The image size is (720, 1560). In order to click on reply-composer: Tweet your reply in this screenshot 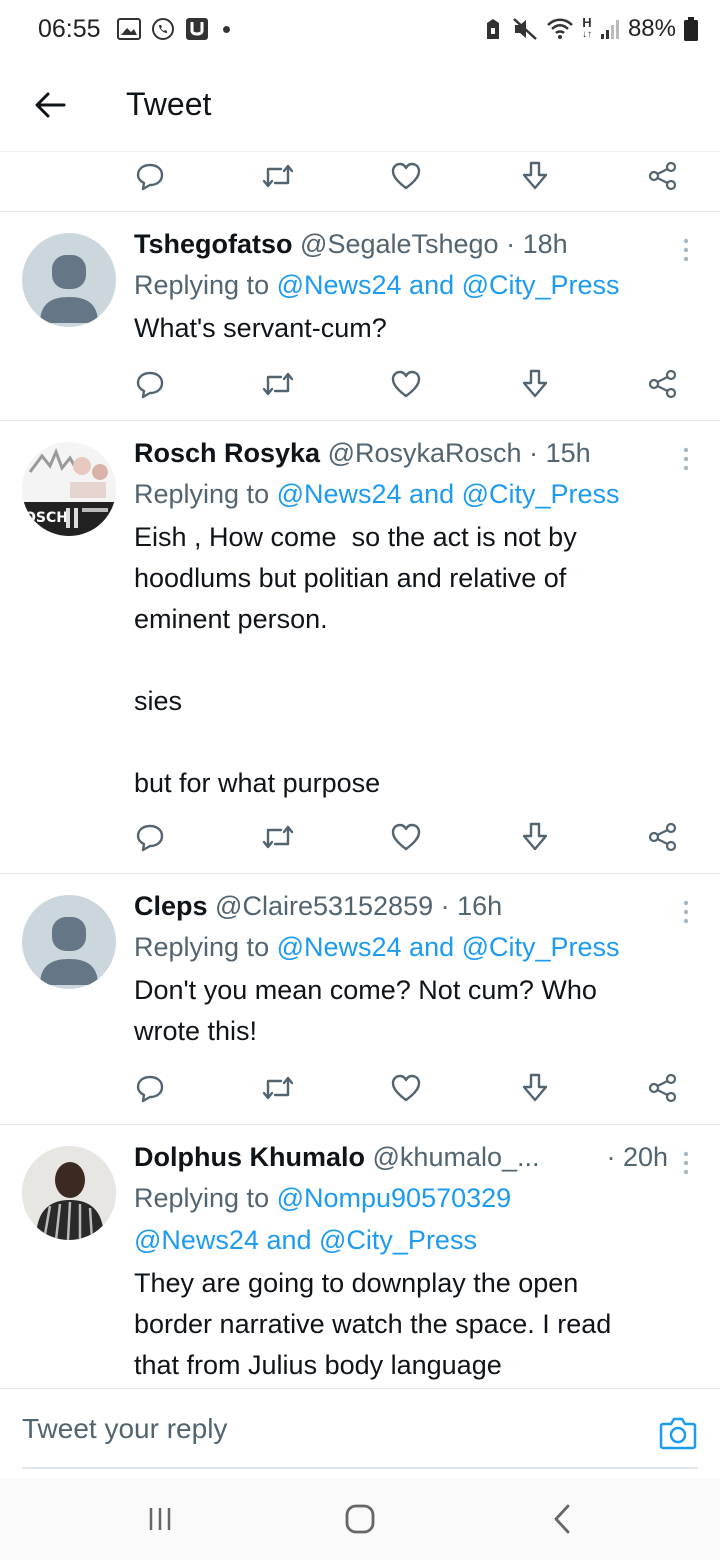, I will do `click(360, 1433)`.